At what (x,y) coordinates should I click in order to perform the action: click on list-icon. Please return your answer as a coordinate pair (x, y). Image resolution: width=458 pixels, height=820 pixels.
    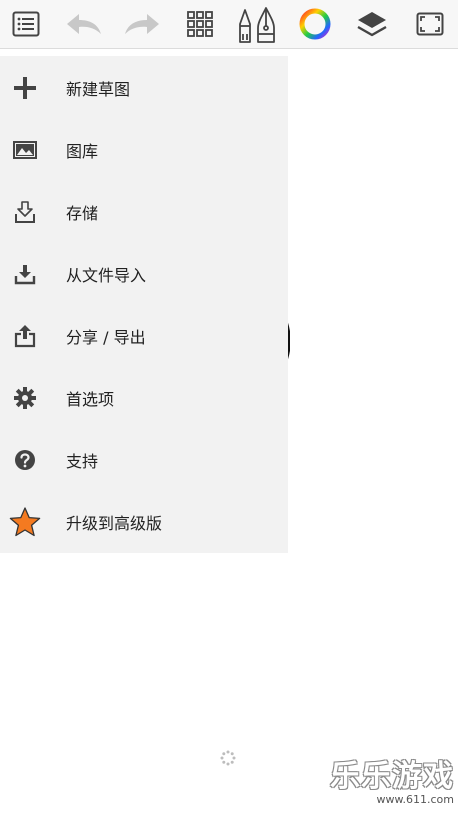
    Looking at the image, I should click on (26, 24).